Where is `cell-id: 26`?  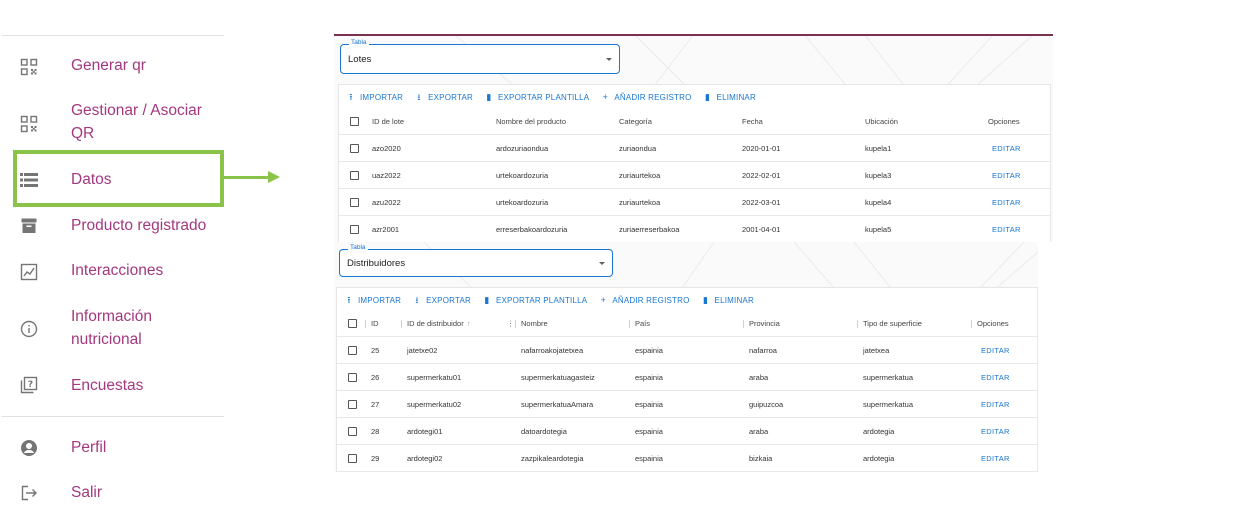 cell-id: 26 is located at coordinates (375, 377).